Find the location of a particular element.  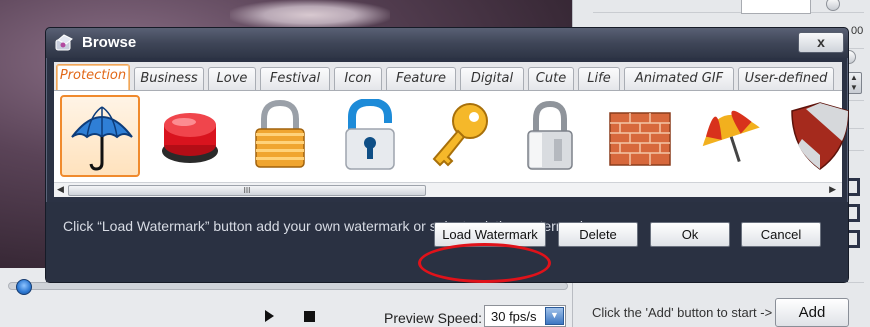

fps-select: 30 fps/s is located at coordinates (525, 316).